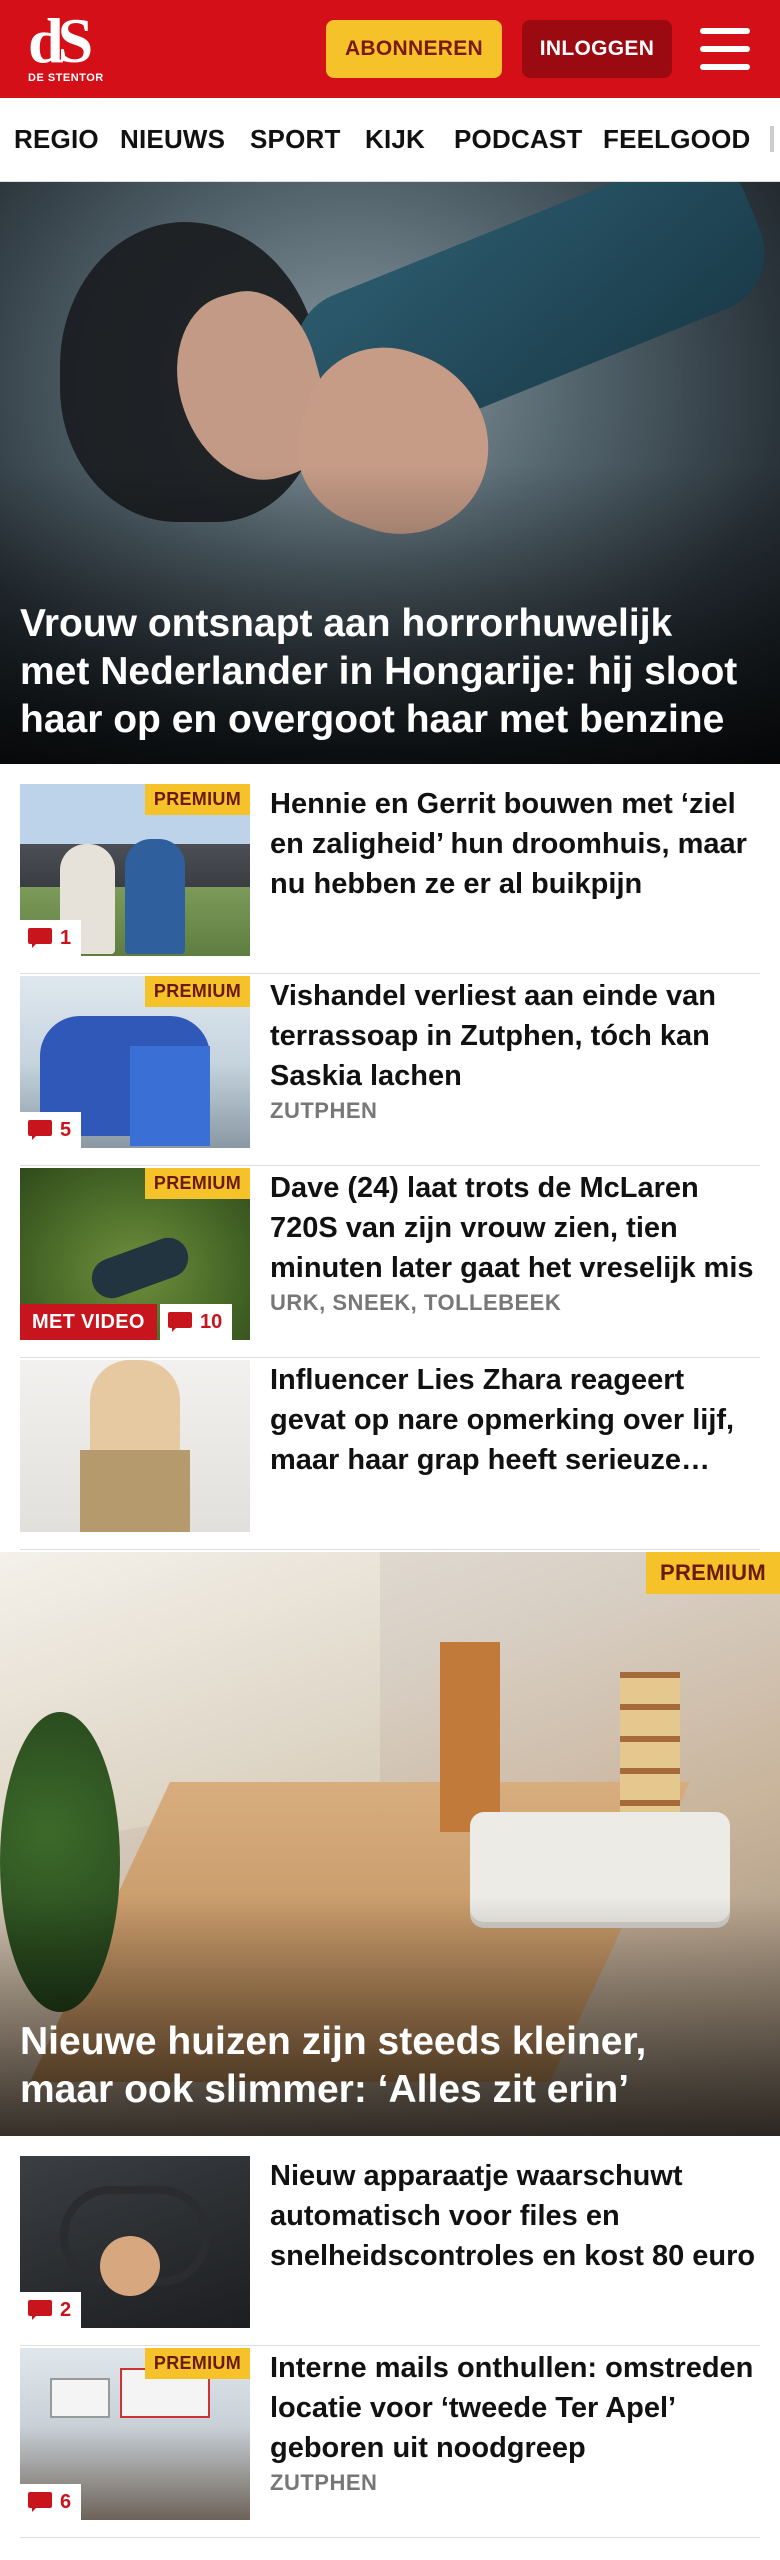 Image resolution: width=780 pixels, height=2560 pixels. What do you see at coordinates (130, 2266) in the screenshot?
I see `thumbnail-hand` at bounding box center [130, 2266].